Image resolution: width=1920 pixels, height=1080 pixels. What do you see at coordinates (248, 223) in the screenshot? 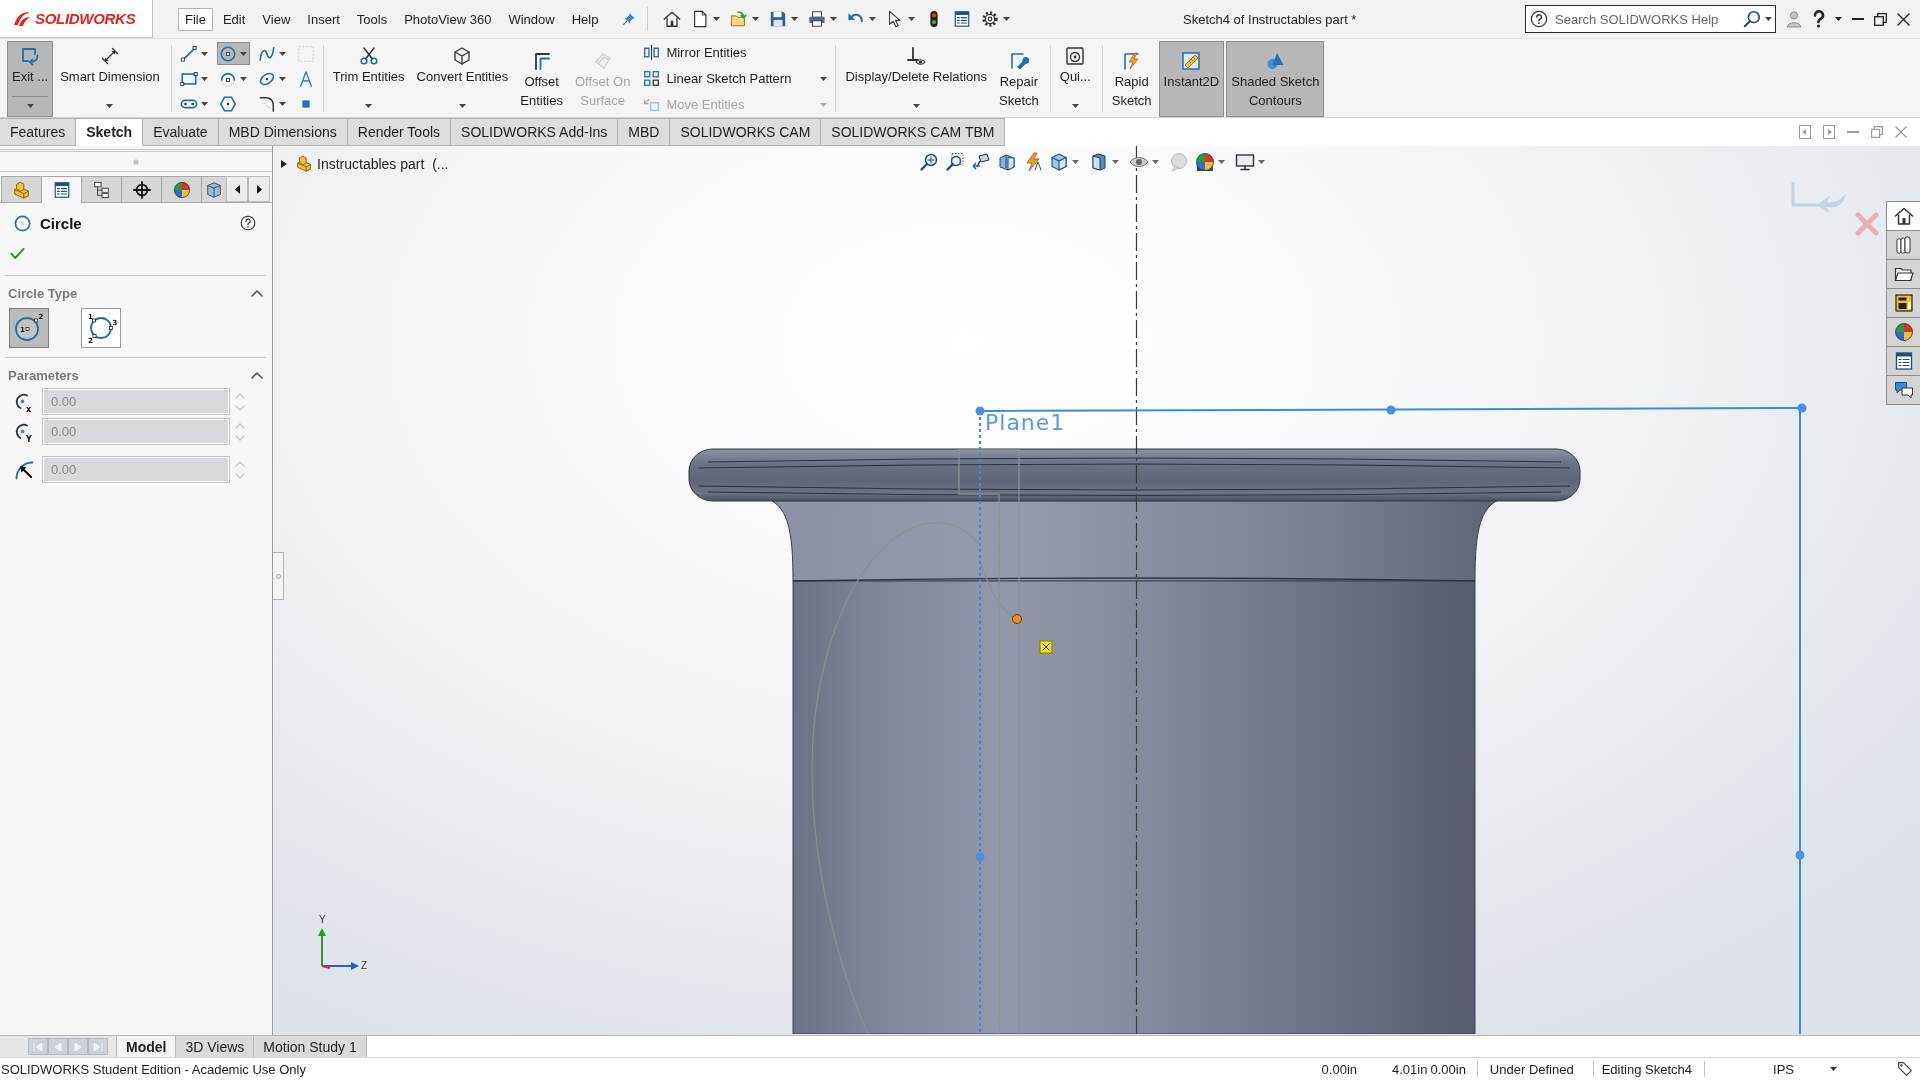
I see `help-circle-icon` at bounding box center [248, 223].